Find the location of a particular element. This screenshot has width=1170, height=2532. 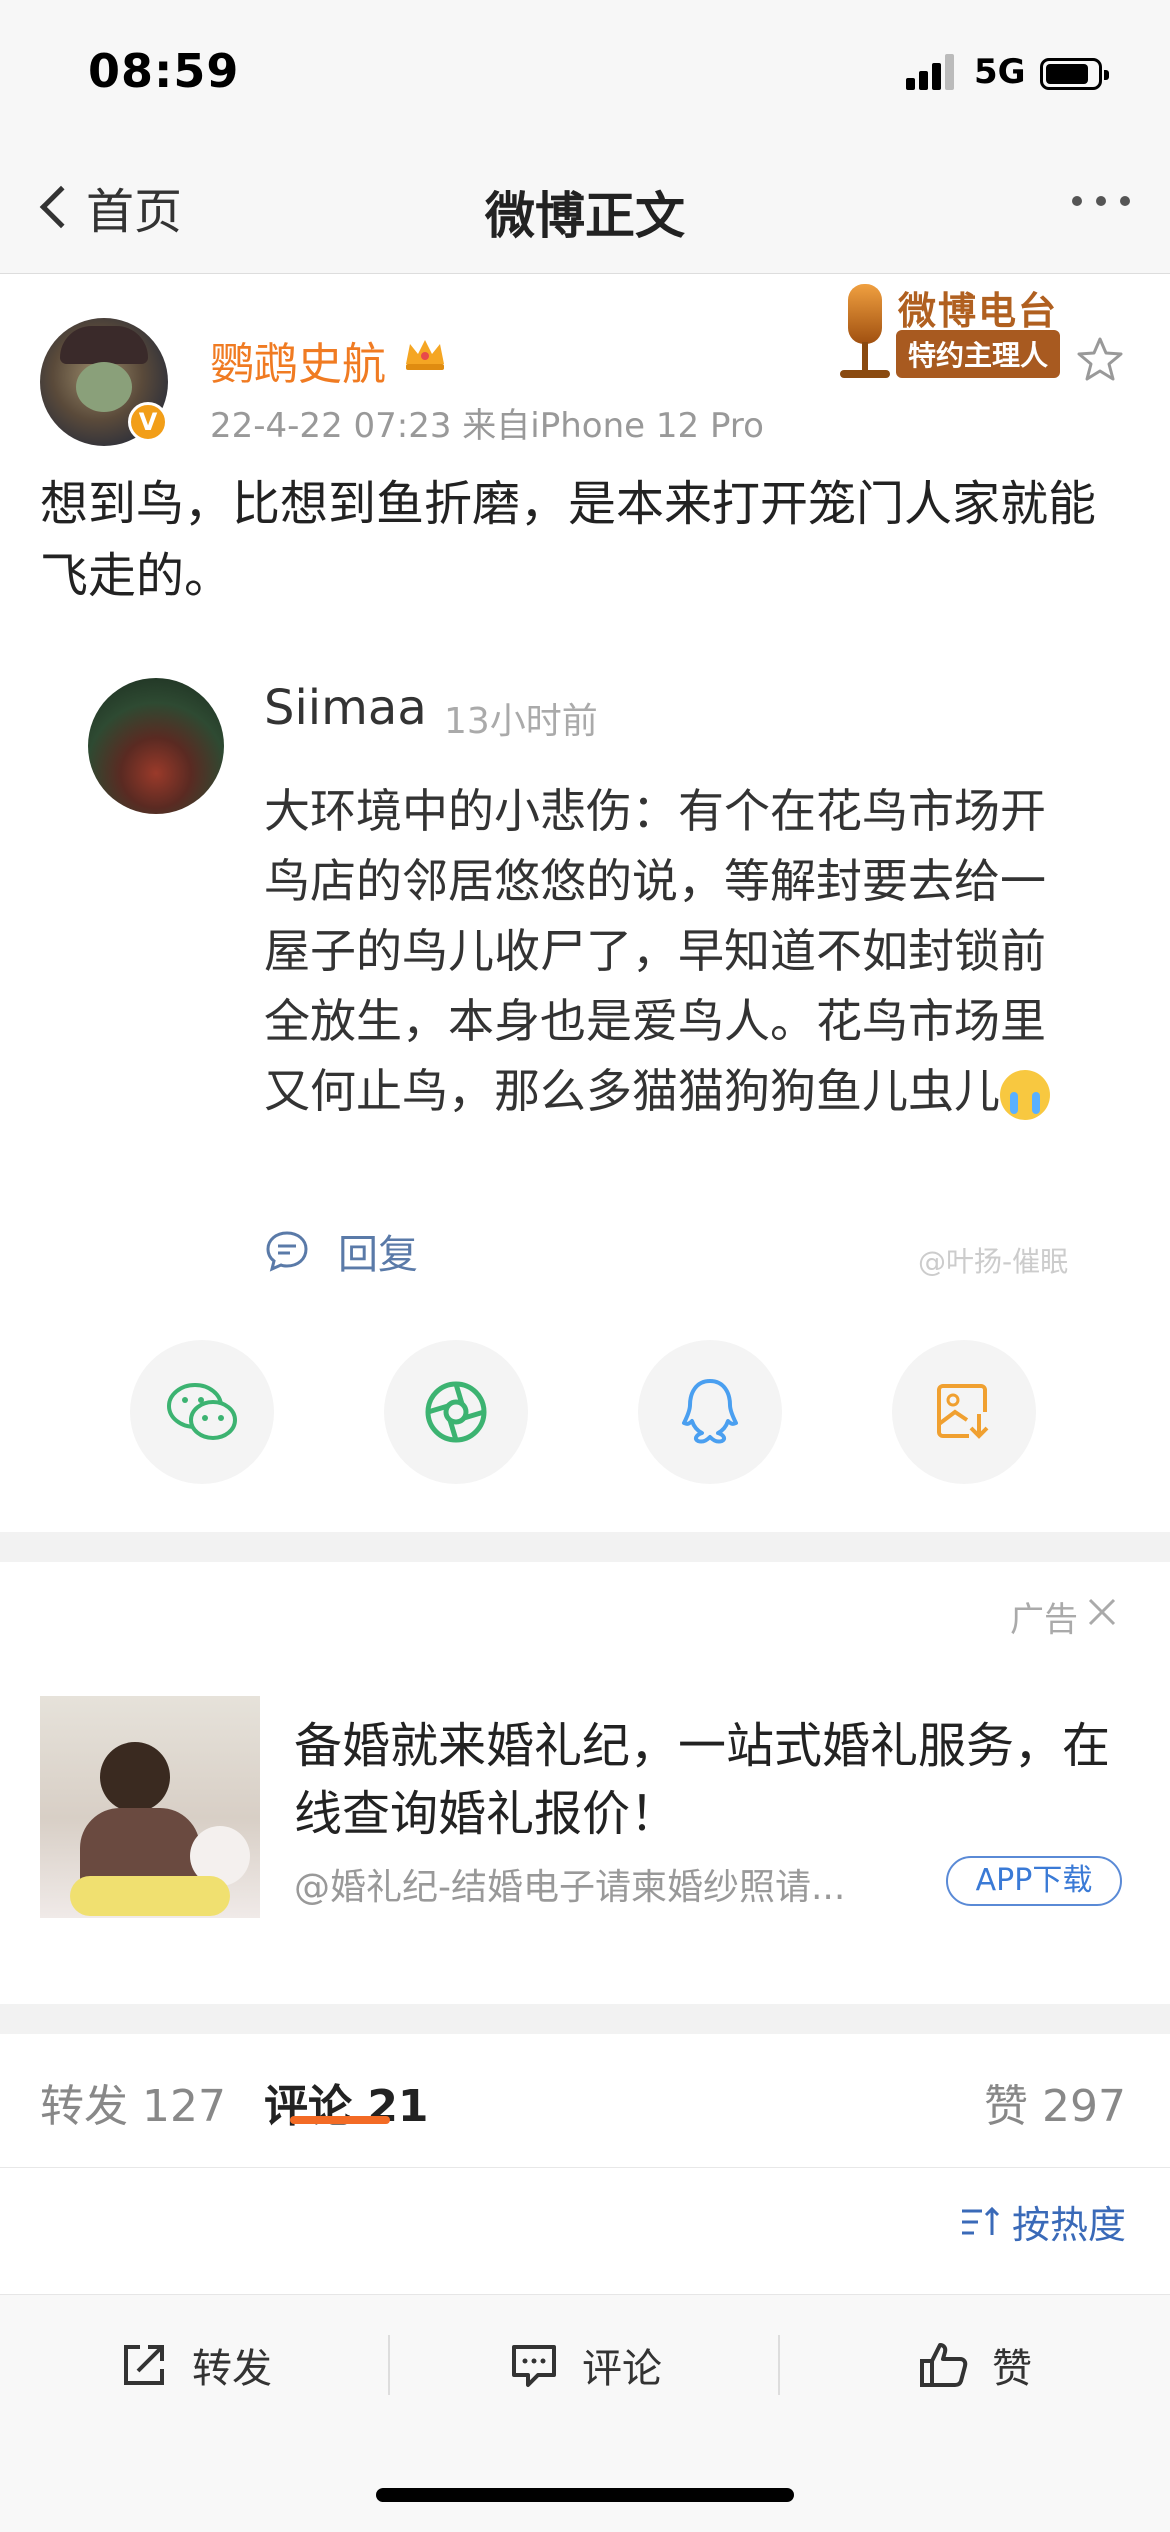

comment-icon is located at coordinates (534, 2366).